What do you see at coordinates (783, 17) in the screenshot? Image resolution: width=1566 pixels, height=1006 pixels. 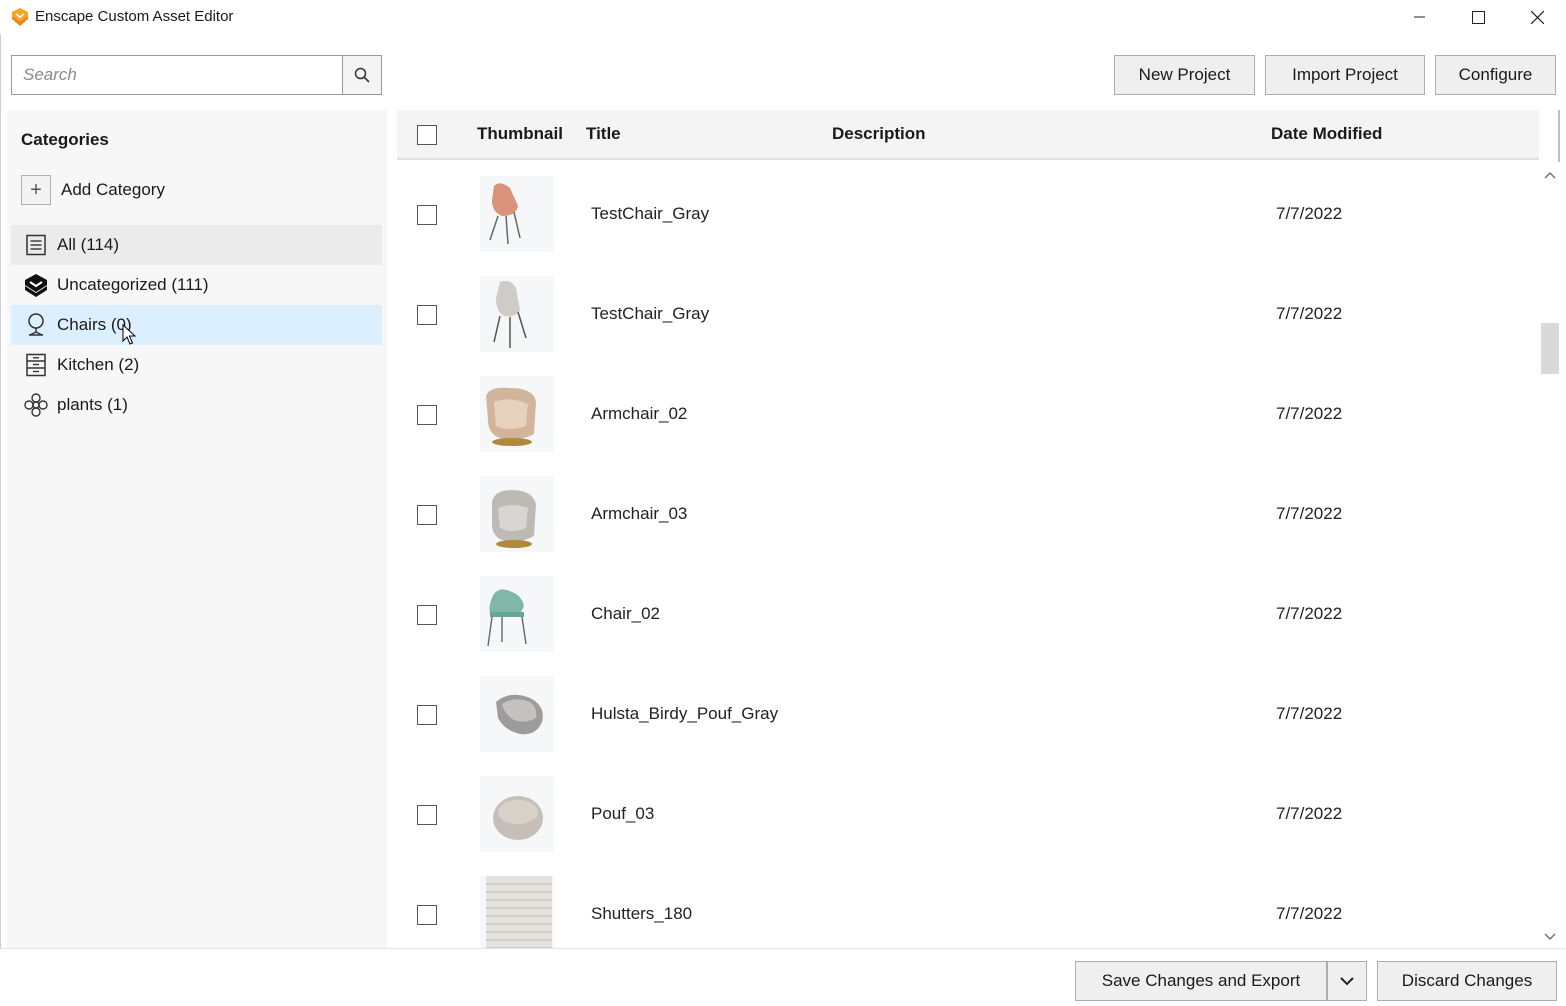 I see `title-bar: Enscape Custom Asset Editor` at bounding box center [783, 17].